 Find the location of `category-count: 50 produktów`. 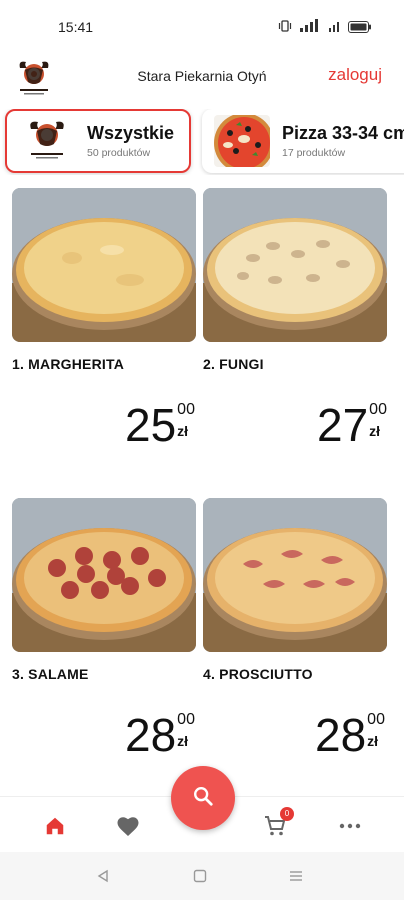

category-count: 50 produktów is located at coordinates (119, 153).